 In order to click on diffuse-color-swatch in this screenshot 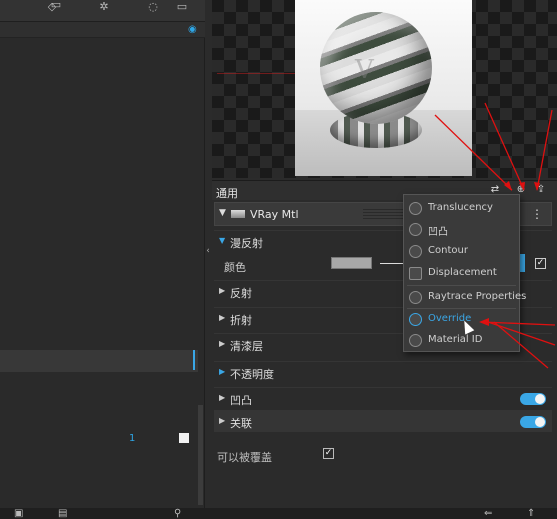, I will do `click(351, 263)`.